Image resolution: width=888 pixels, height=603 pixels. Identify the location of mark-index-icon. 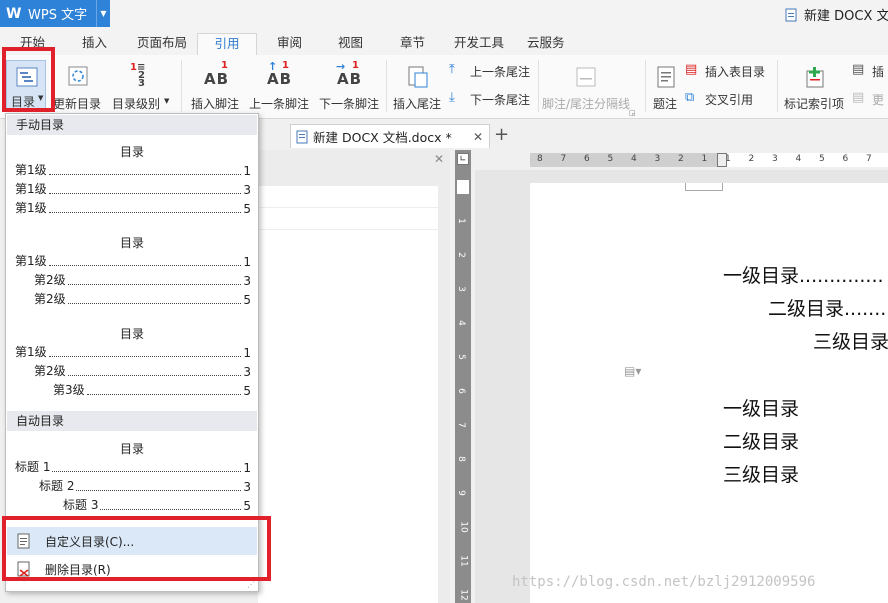
(815, 77).